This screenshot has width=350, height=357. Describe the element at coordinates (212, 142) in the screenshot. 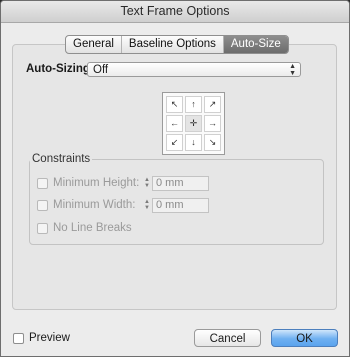

I see `reference-point-bottom-right: ↘` at that location.